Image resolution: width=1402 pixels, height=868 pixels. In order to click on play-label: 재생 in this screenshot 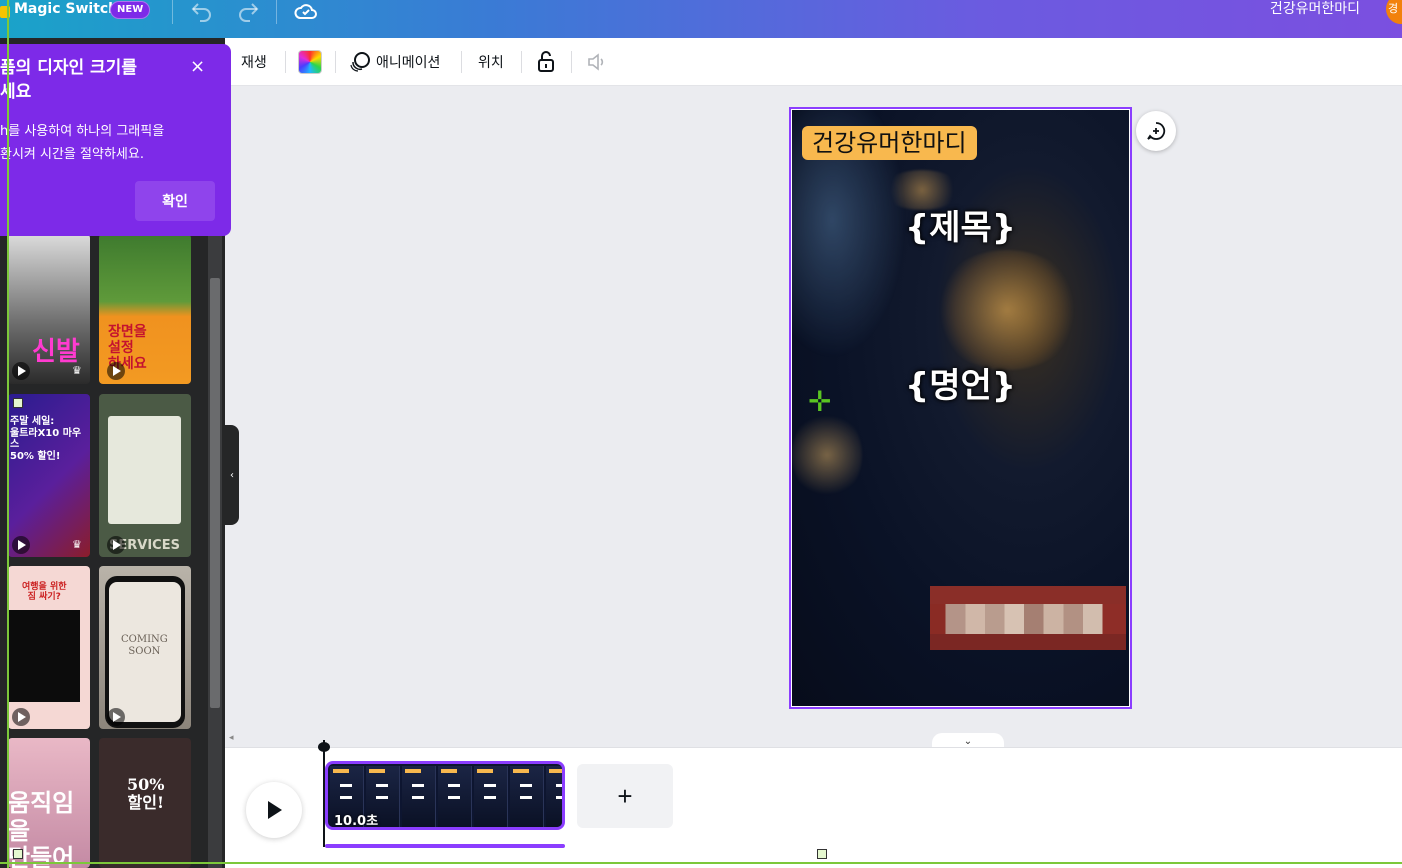, I will do `click(254, 63)`.